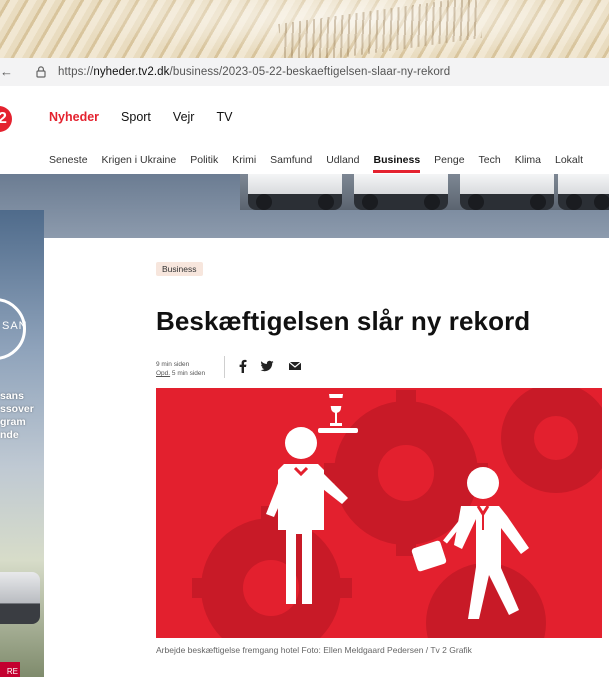 This screenshot has height=677, width=609. What do you see at coordinates (10, 669) in the screenshot?
I see `ad-cta-button: RE` at bounding box center [10, 669].